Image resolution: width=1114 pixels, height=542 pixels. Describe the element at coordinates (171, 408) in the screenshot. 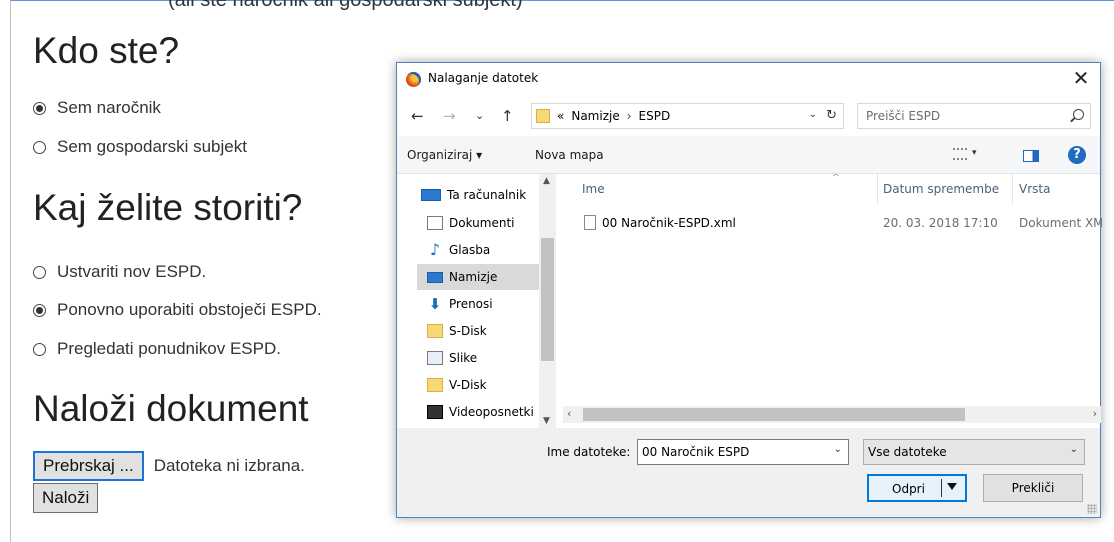

I see `upload-heading: Naloži dokument` at that location.